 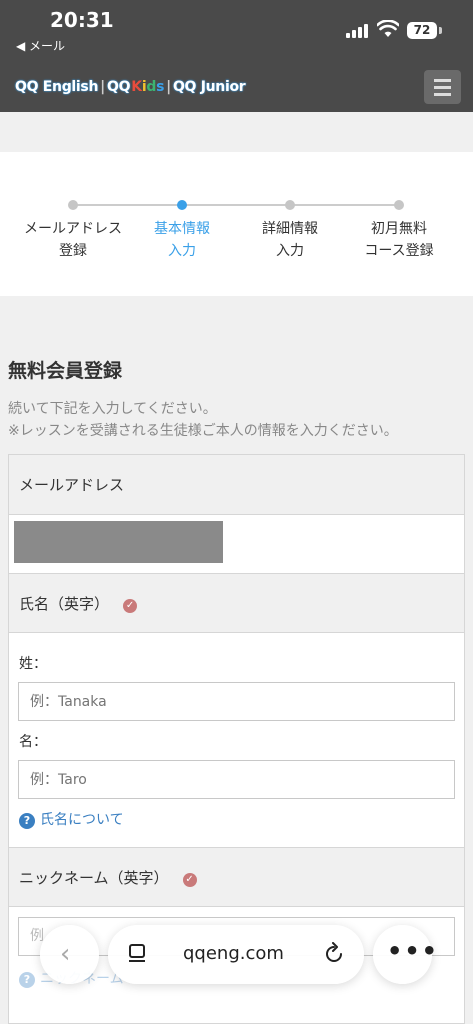 I want to click on first-name-input, so click(x=236, y=779).